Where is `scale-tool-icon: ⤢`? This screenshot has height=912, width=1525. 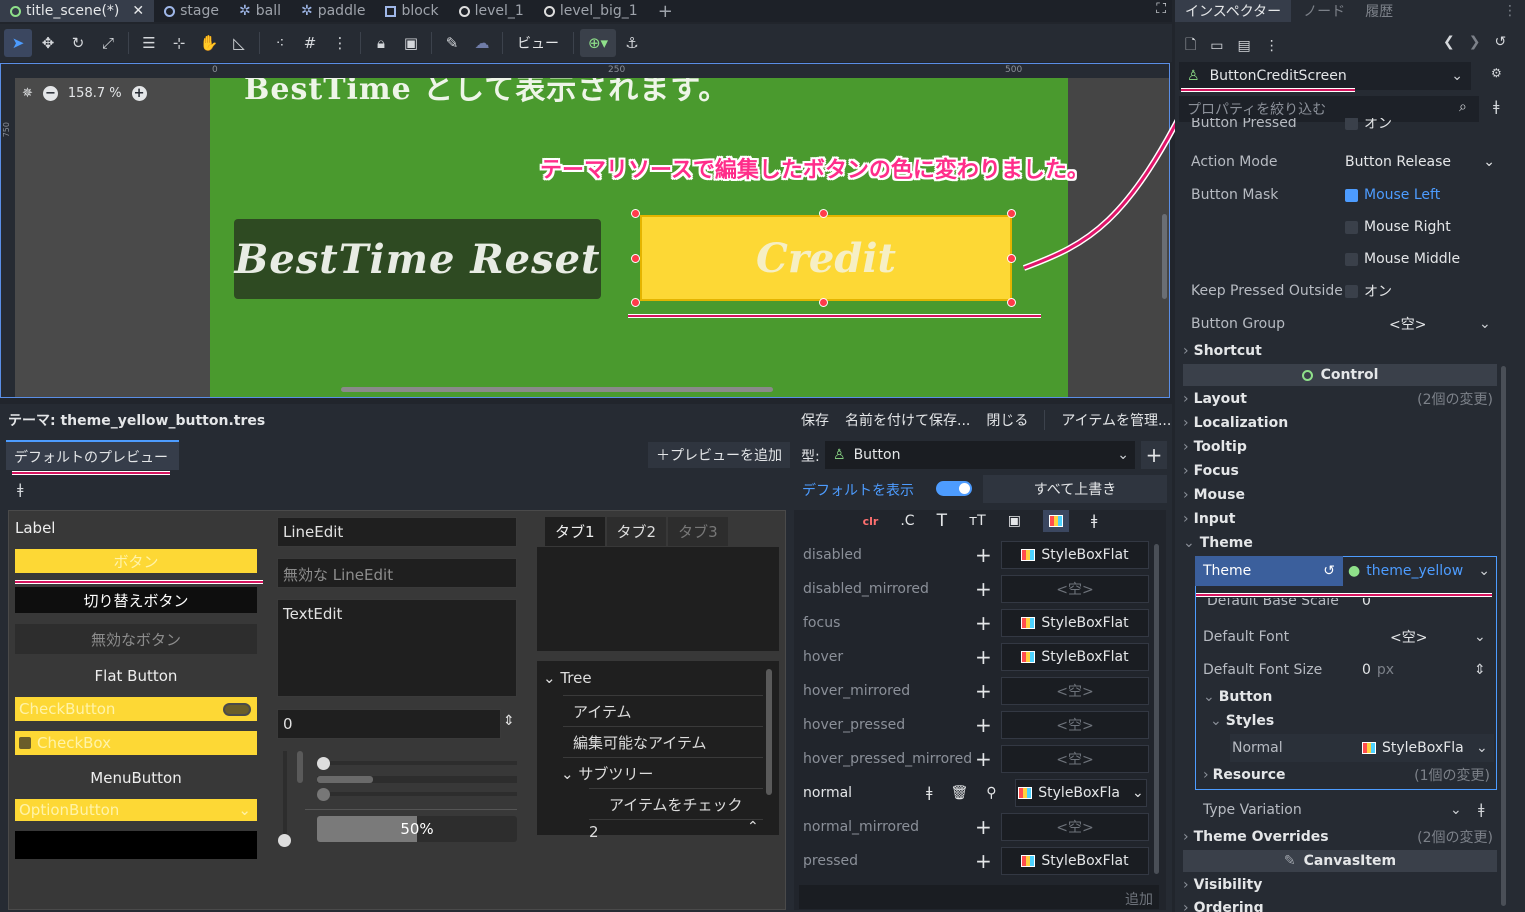
scale-tool-icon: ⤢ is located at coordinates (108, 43).